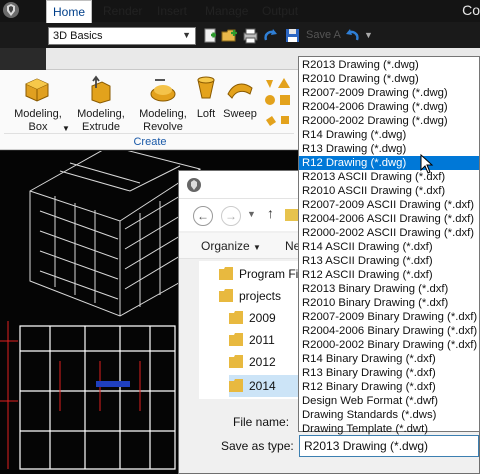  What do you see at coordinates (150, 142) in the screenshot?
I see `ribbon-group-create: Create` at bounding box center [150, 142].